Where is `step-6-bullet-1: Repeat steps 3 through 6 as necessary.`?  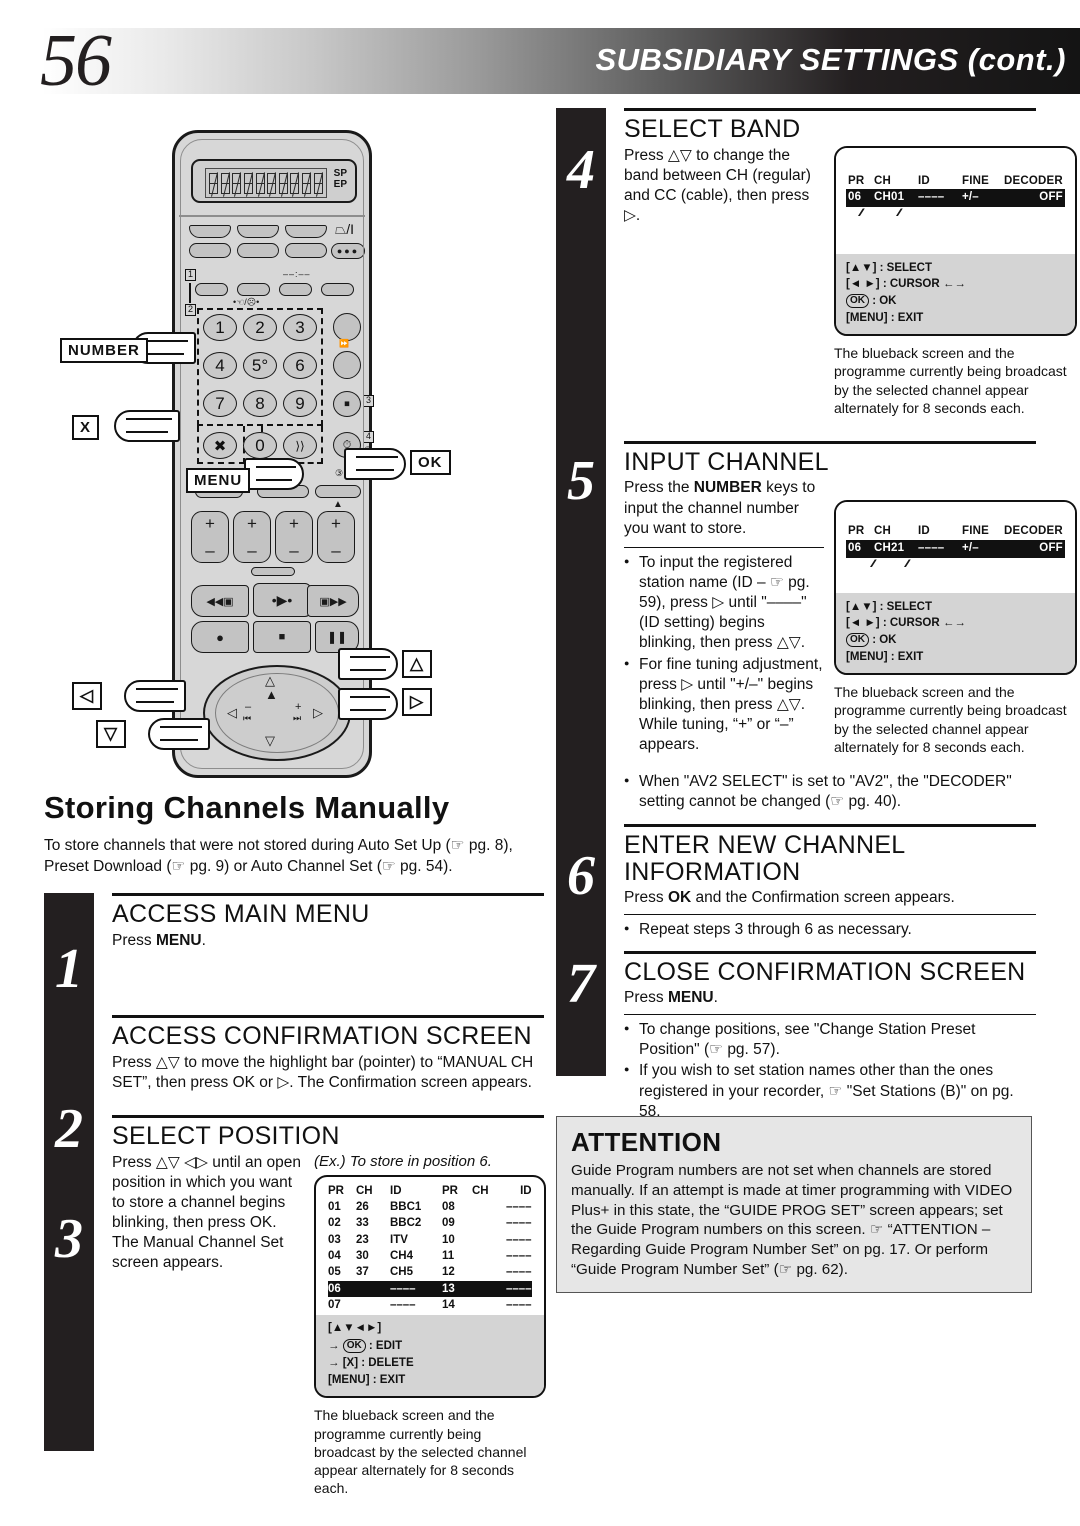 step-6-bullet-1: Repeat steps 3 through 6 as necessary. is located at coordinates (830, 930).